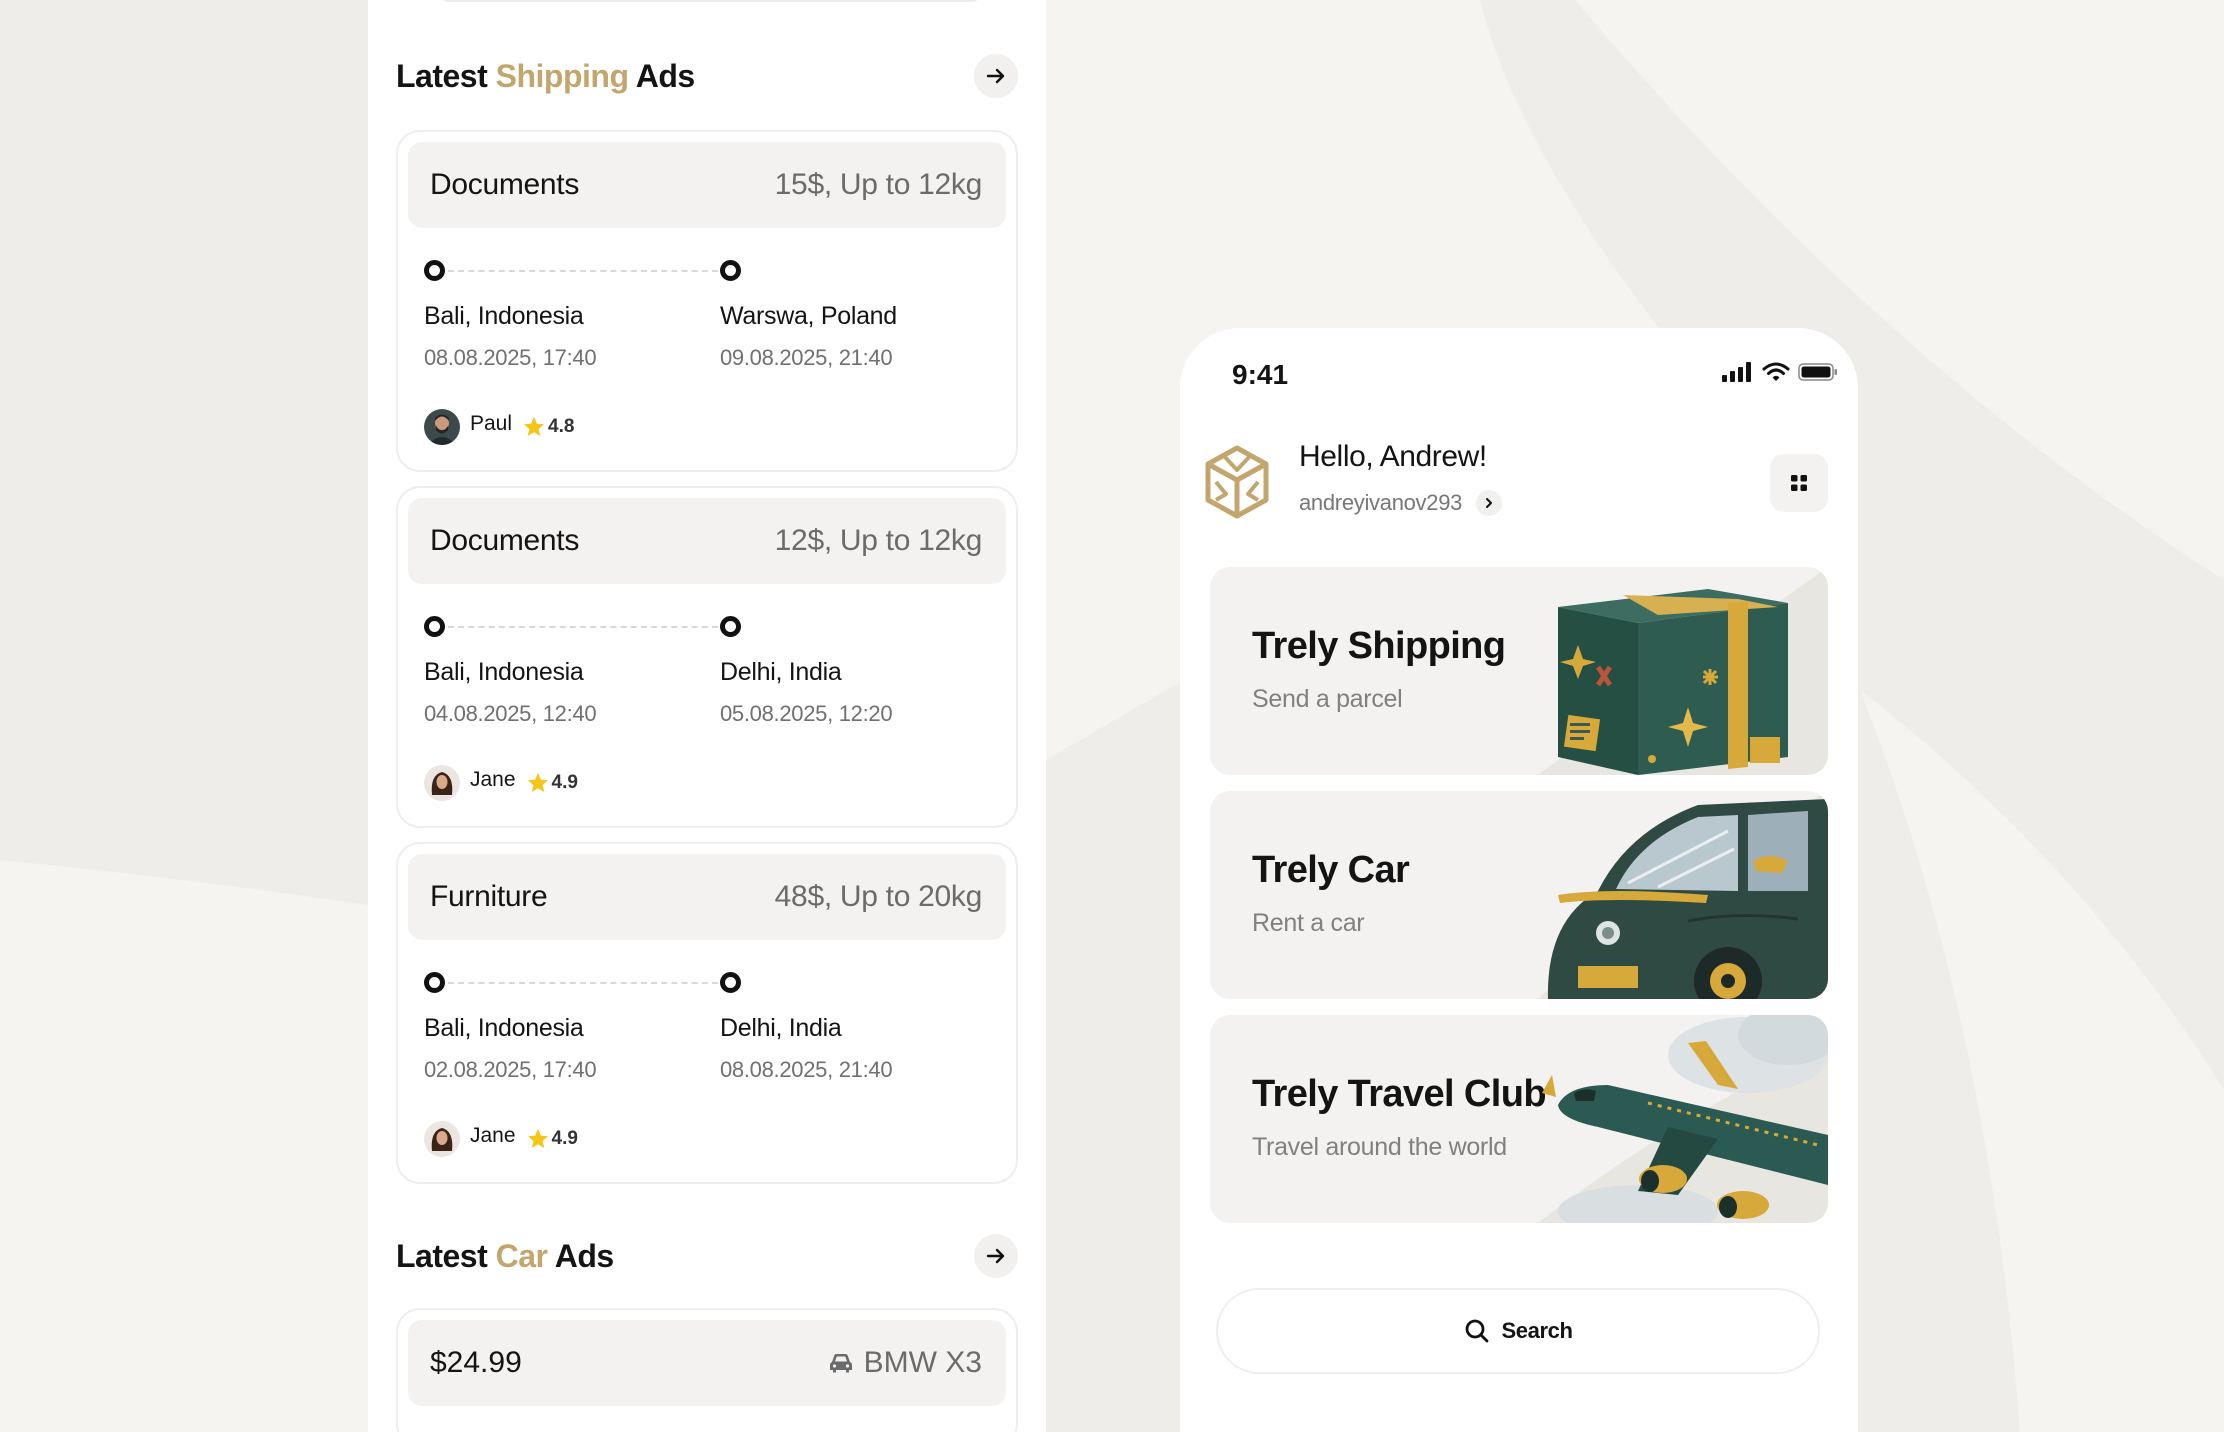 Image resolution: width=2224 pixels, height=1432 pixels. I want to click on previous-card-edge, so click(710, 1).